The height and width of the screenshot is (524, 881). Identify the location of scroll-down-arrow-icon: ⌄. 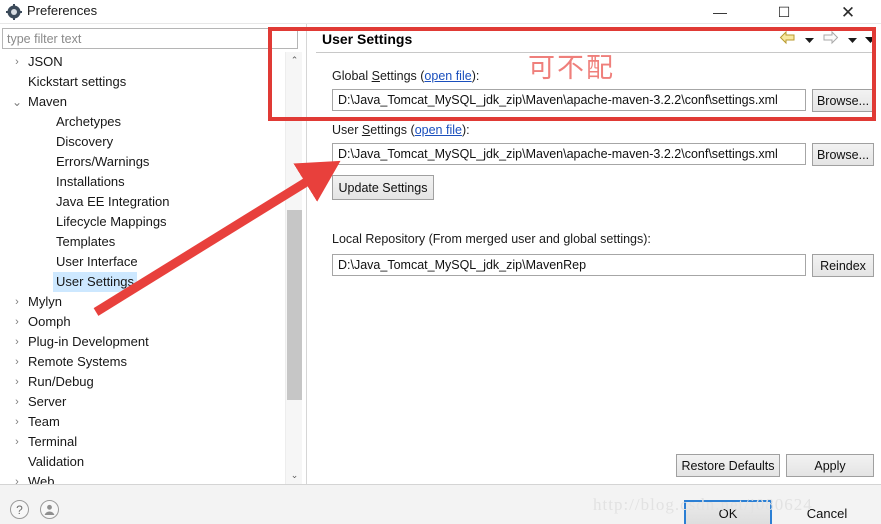
(294, 475).